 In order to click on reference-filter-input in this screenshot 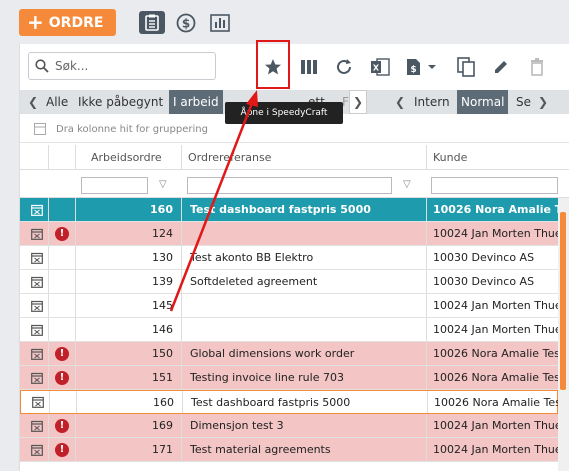, I will do `click(289, 185)`.